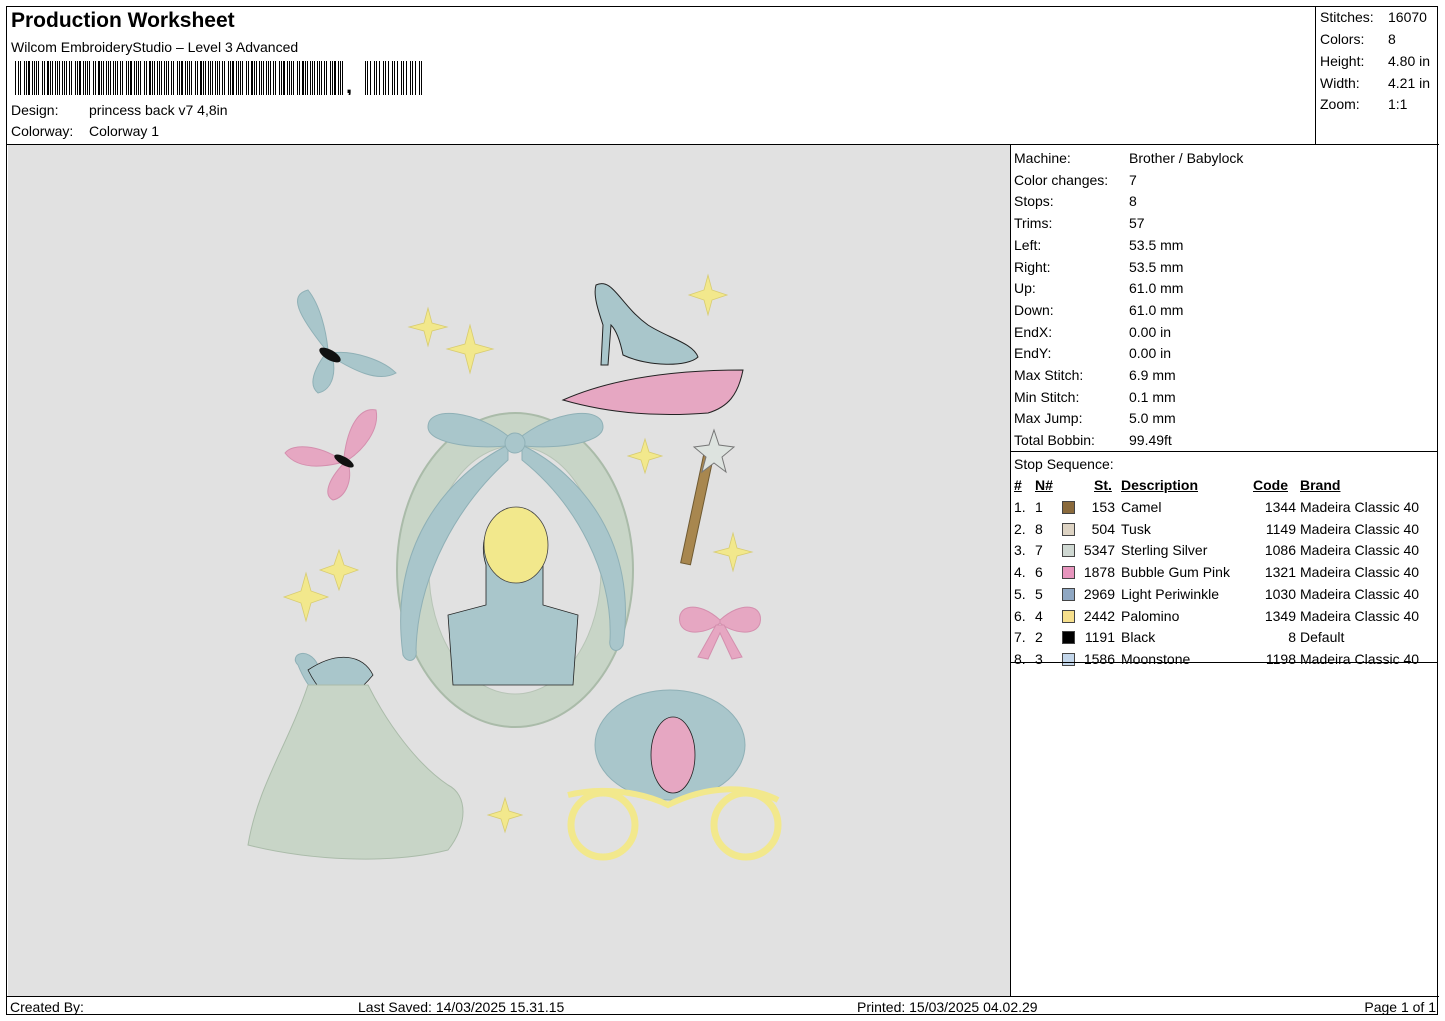 The image size is (1445, 1021). Describe the element at coordinates (1020, 658) in the screenshot. I see `row-index: 8.` at that location.